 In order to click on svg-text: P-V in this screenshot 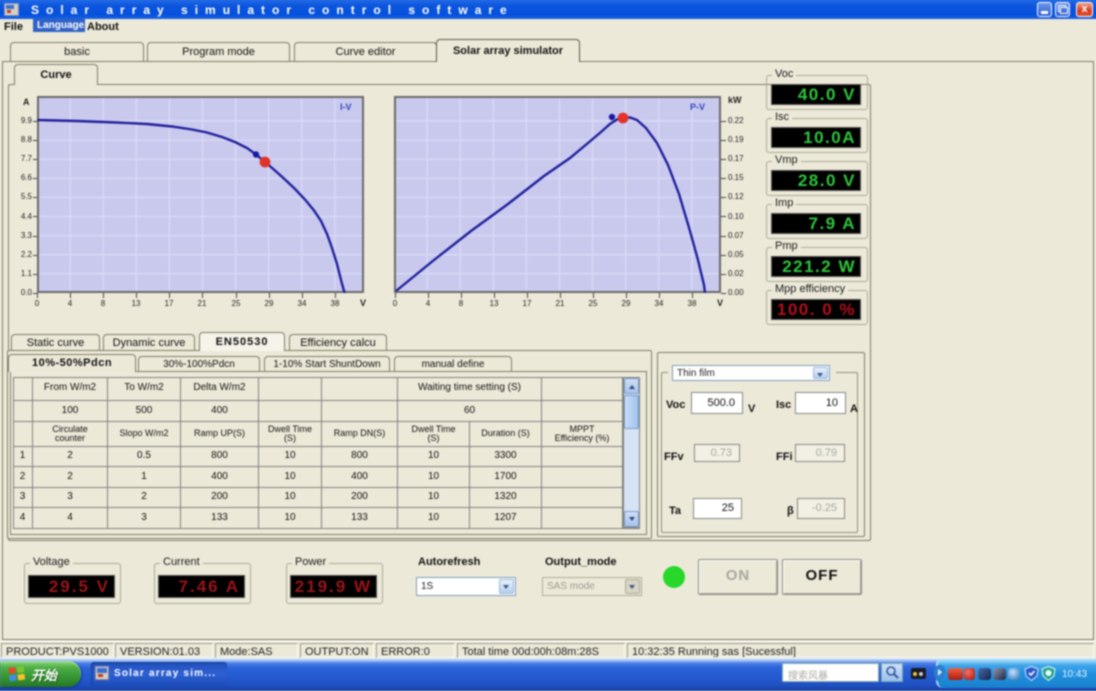, I will do `click(697, 107)`.